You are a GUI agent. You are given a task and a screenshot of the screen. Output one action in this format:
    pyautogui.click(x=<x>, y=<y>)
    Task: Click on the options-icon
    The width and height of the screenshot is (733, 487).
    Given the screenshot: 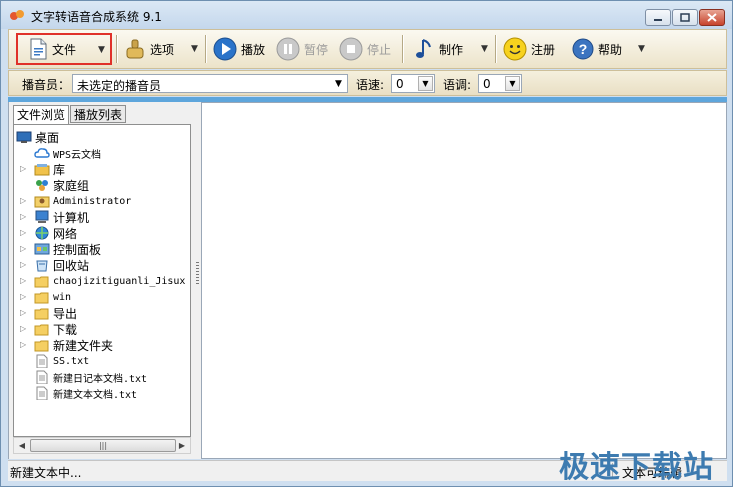 What is the action you would take?
    pyautogui.click(x=135, y=49)
    